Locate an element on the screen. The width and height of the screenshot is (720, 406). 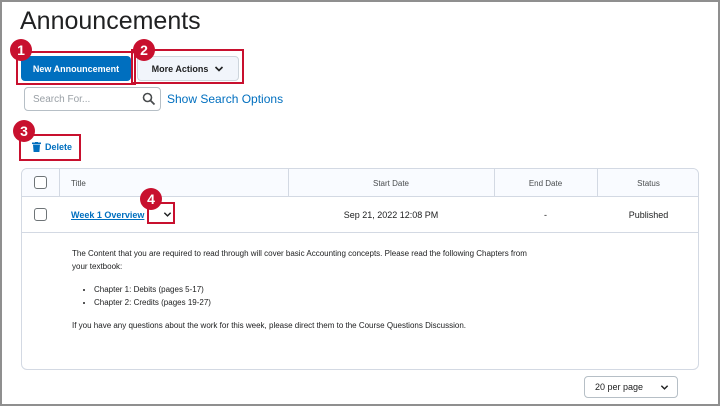
column-header-title: Title is located at coordinates (78, 183).